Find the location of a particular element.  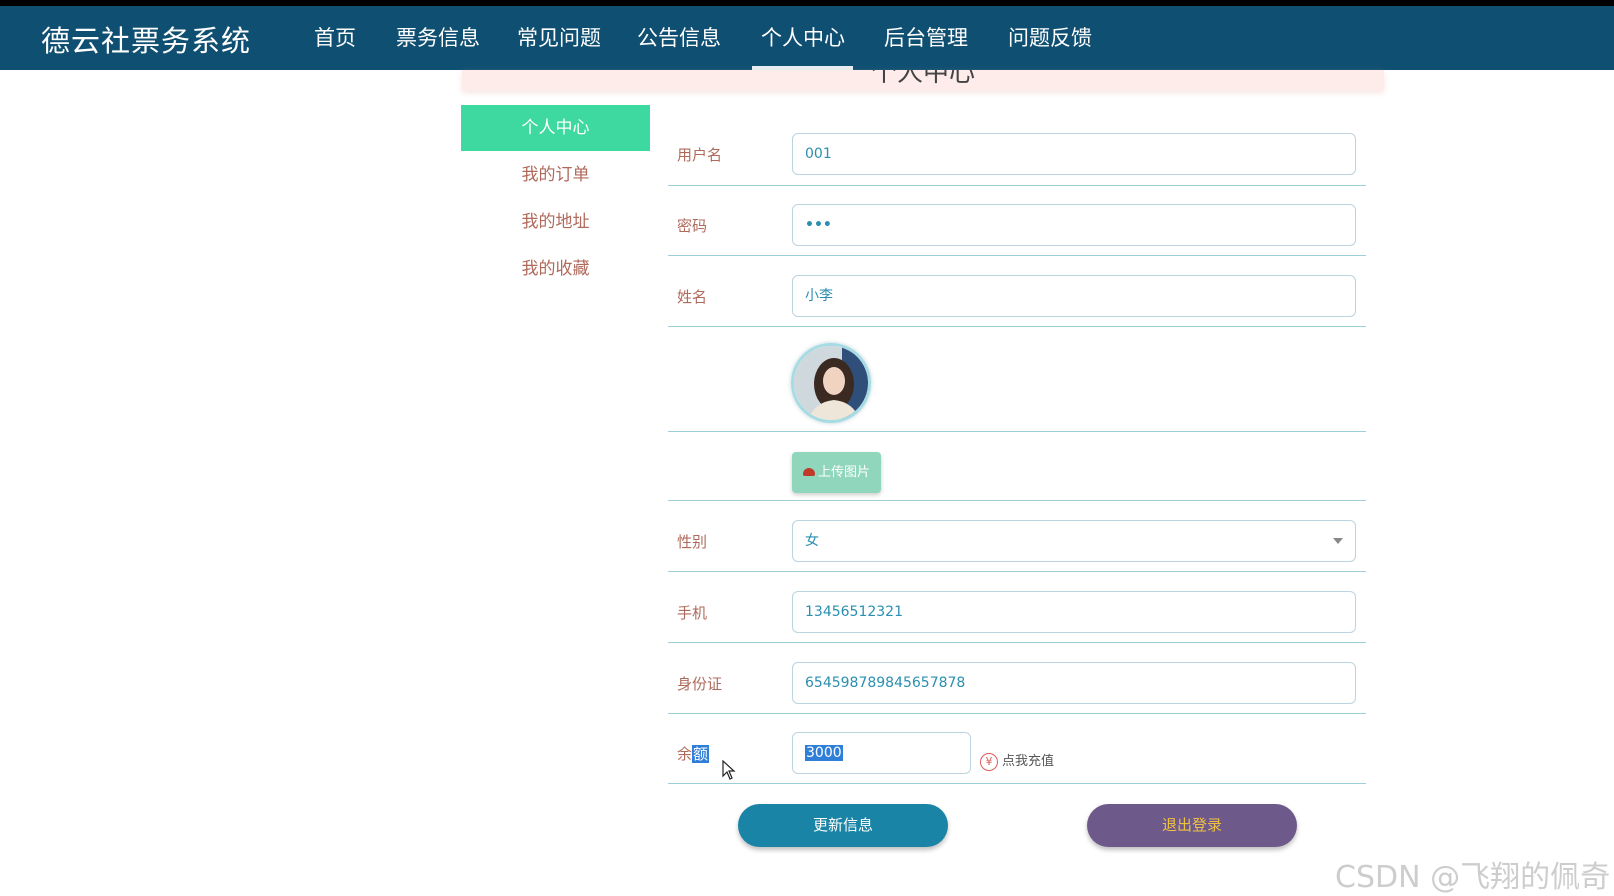

name-field: 小李 is located at coordinates (1074, 296).